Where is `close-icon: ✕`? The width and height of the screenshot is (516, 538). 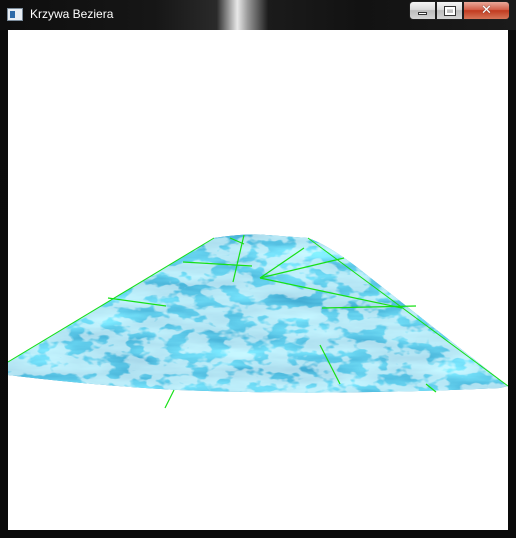 close-icon: ✕ is located at coordinates (486, 10).